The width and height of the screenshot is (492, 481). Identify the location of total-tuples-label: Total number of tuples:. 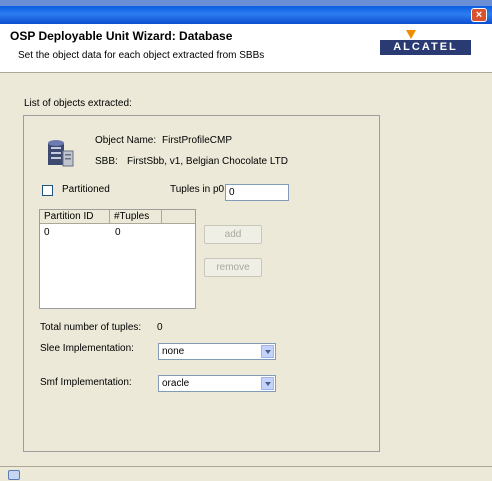
(91, 327).